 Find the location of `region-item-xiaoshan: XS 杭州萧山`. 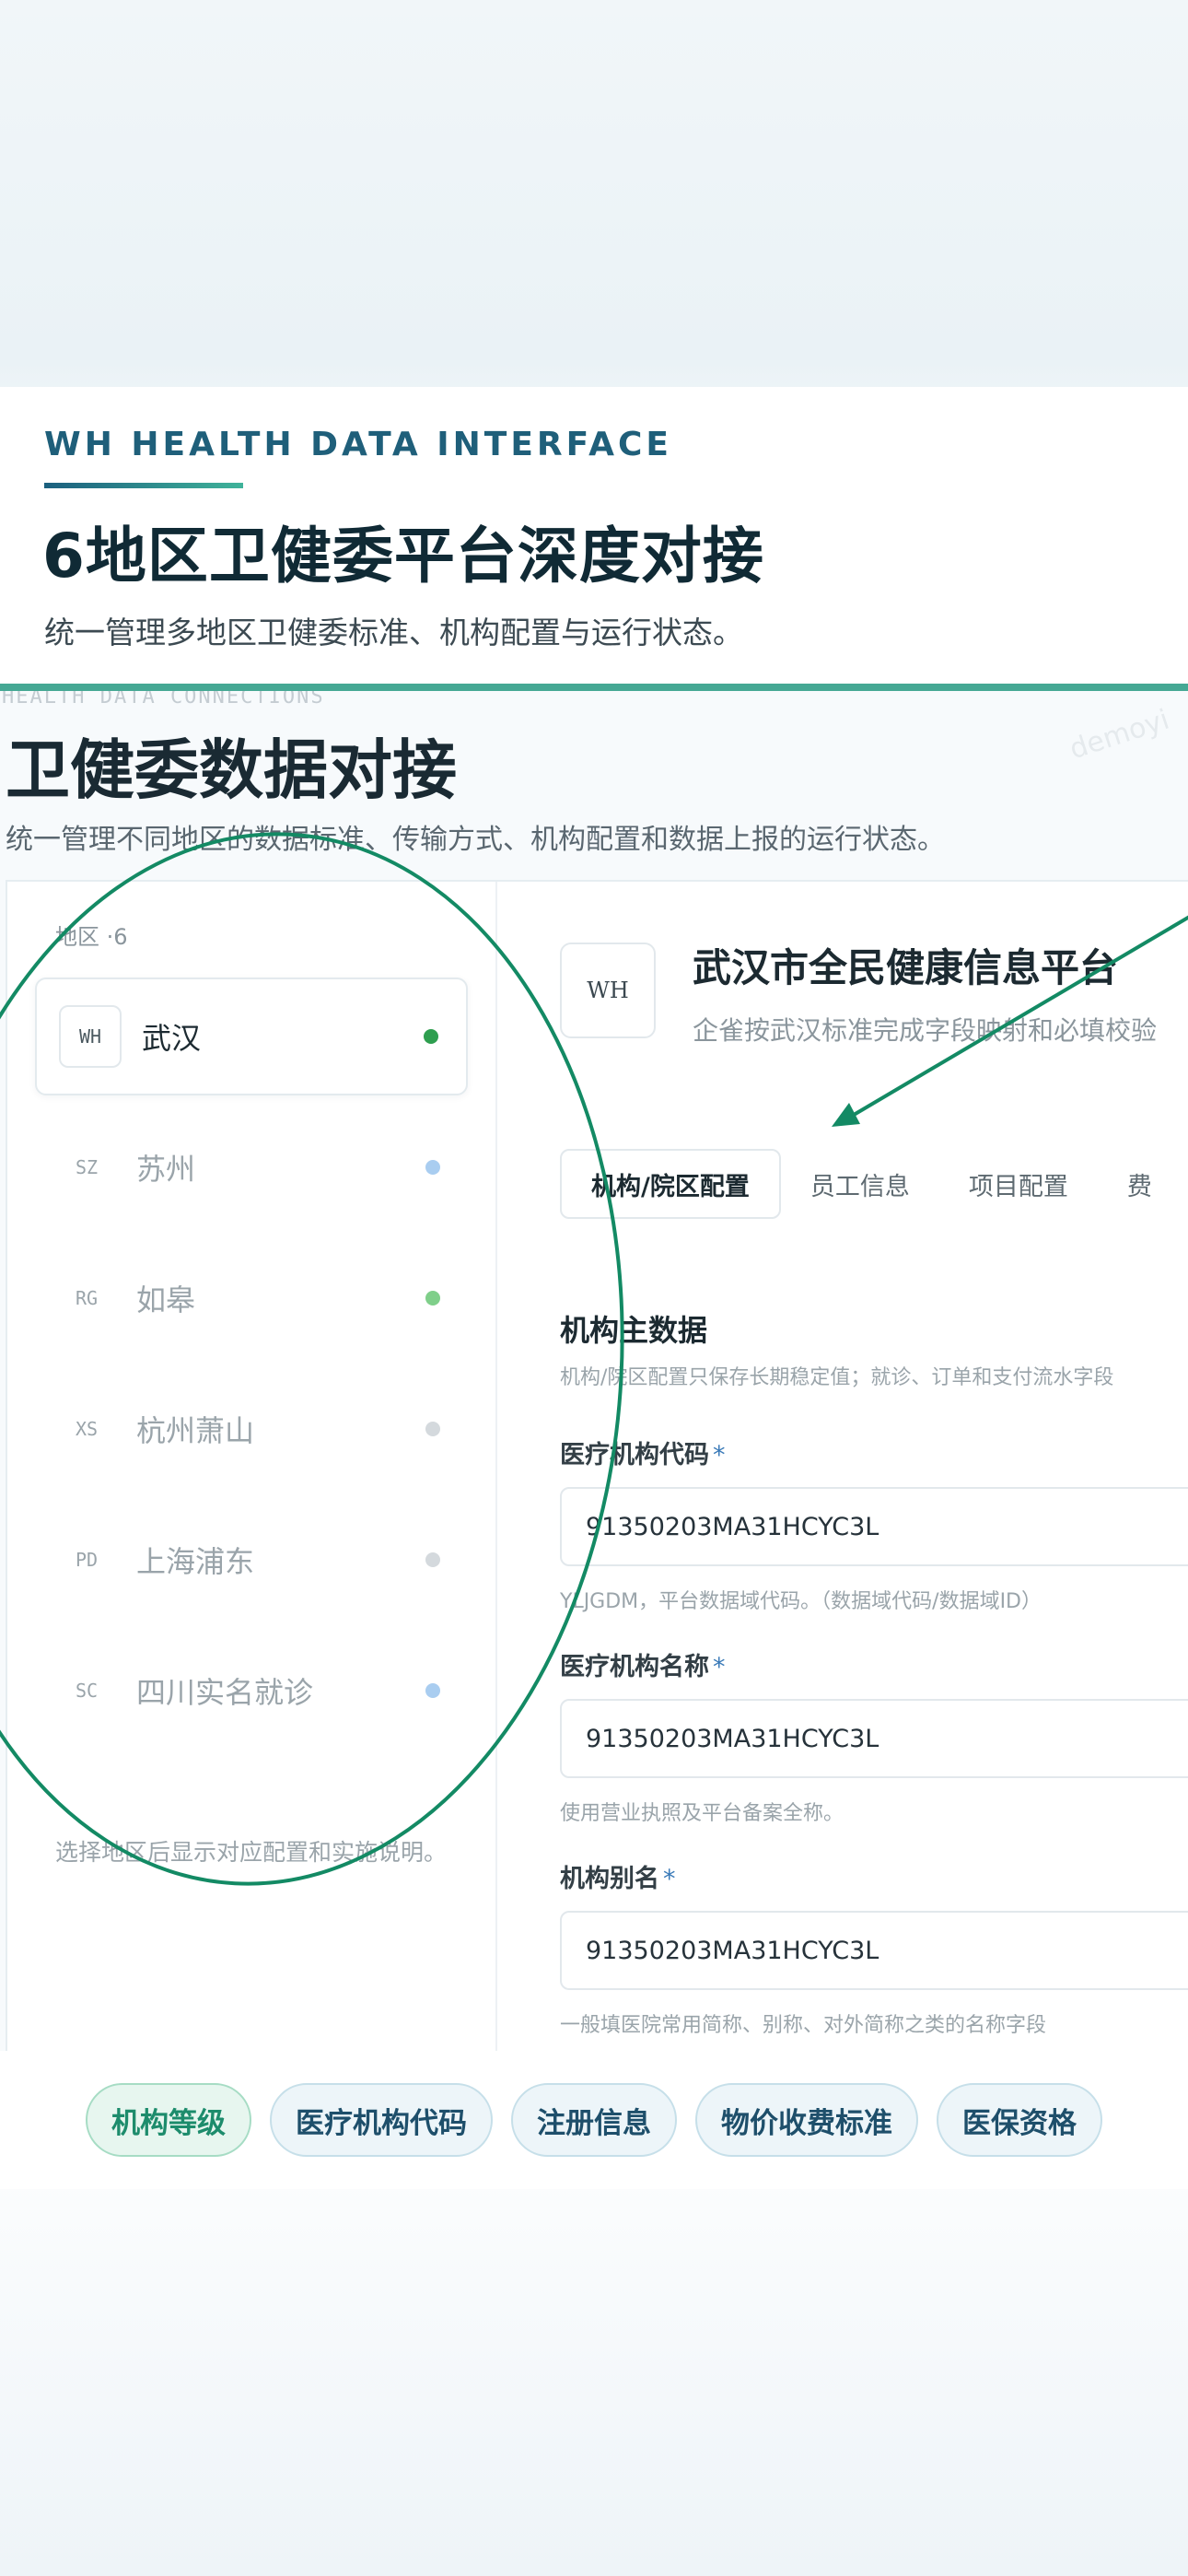

region-item-xiaoshan: XS 杭州萧山 is located at coordinates (251, 1429).